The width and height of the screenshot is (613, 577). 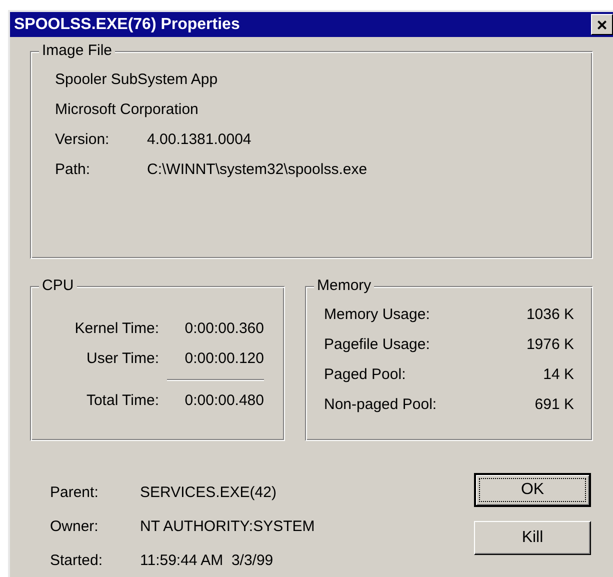 What do you see at coordinates (224, 329) in the screenshot?
I see `time-value: 0:00:00.360` at bounding box center [224, 329].